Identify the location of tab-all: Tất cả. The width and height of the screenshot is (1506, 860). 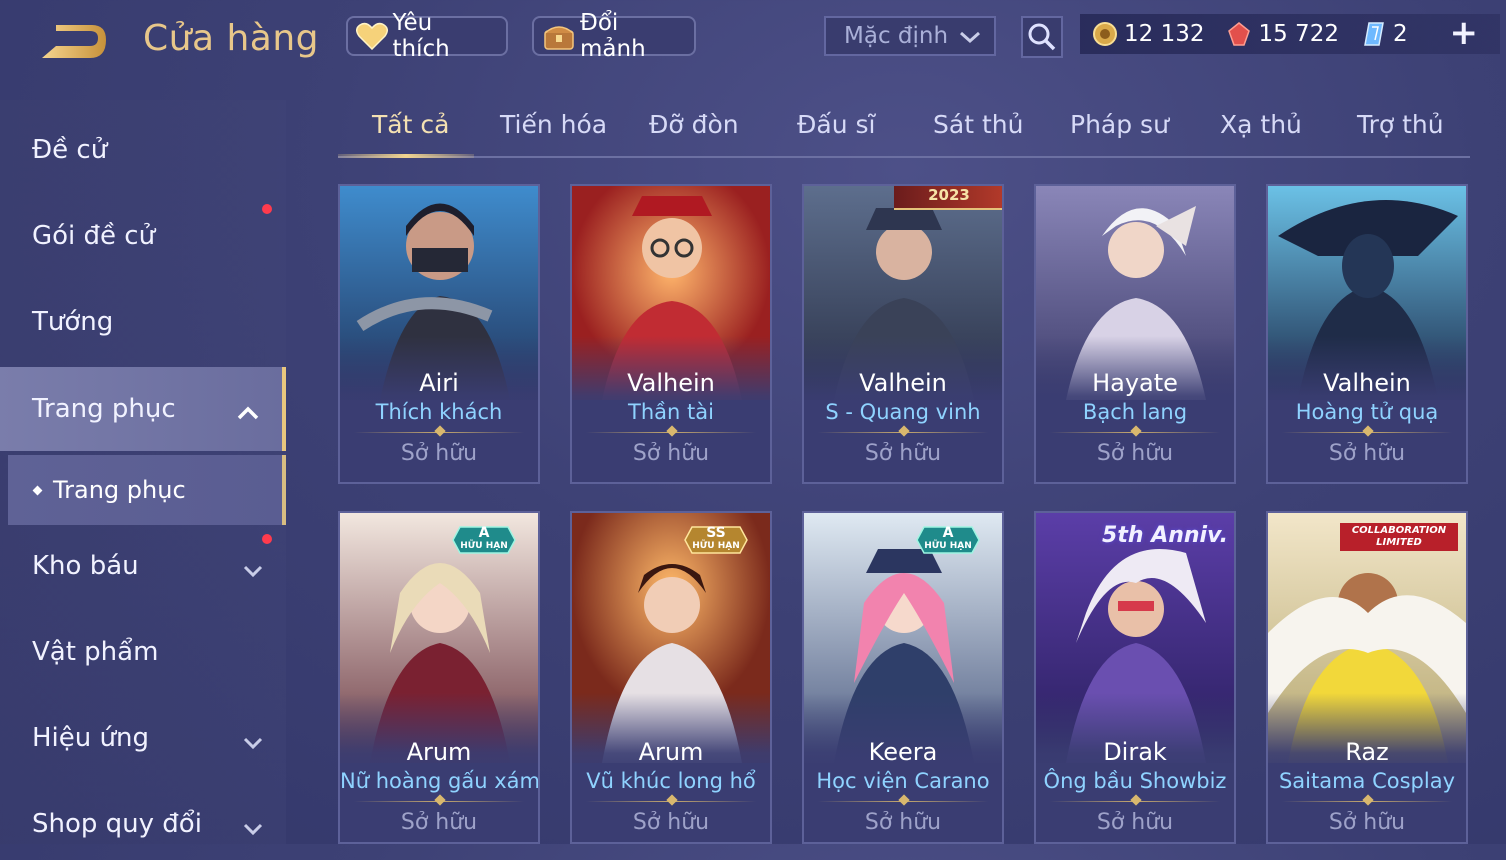
(410, 124).